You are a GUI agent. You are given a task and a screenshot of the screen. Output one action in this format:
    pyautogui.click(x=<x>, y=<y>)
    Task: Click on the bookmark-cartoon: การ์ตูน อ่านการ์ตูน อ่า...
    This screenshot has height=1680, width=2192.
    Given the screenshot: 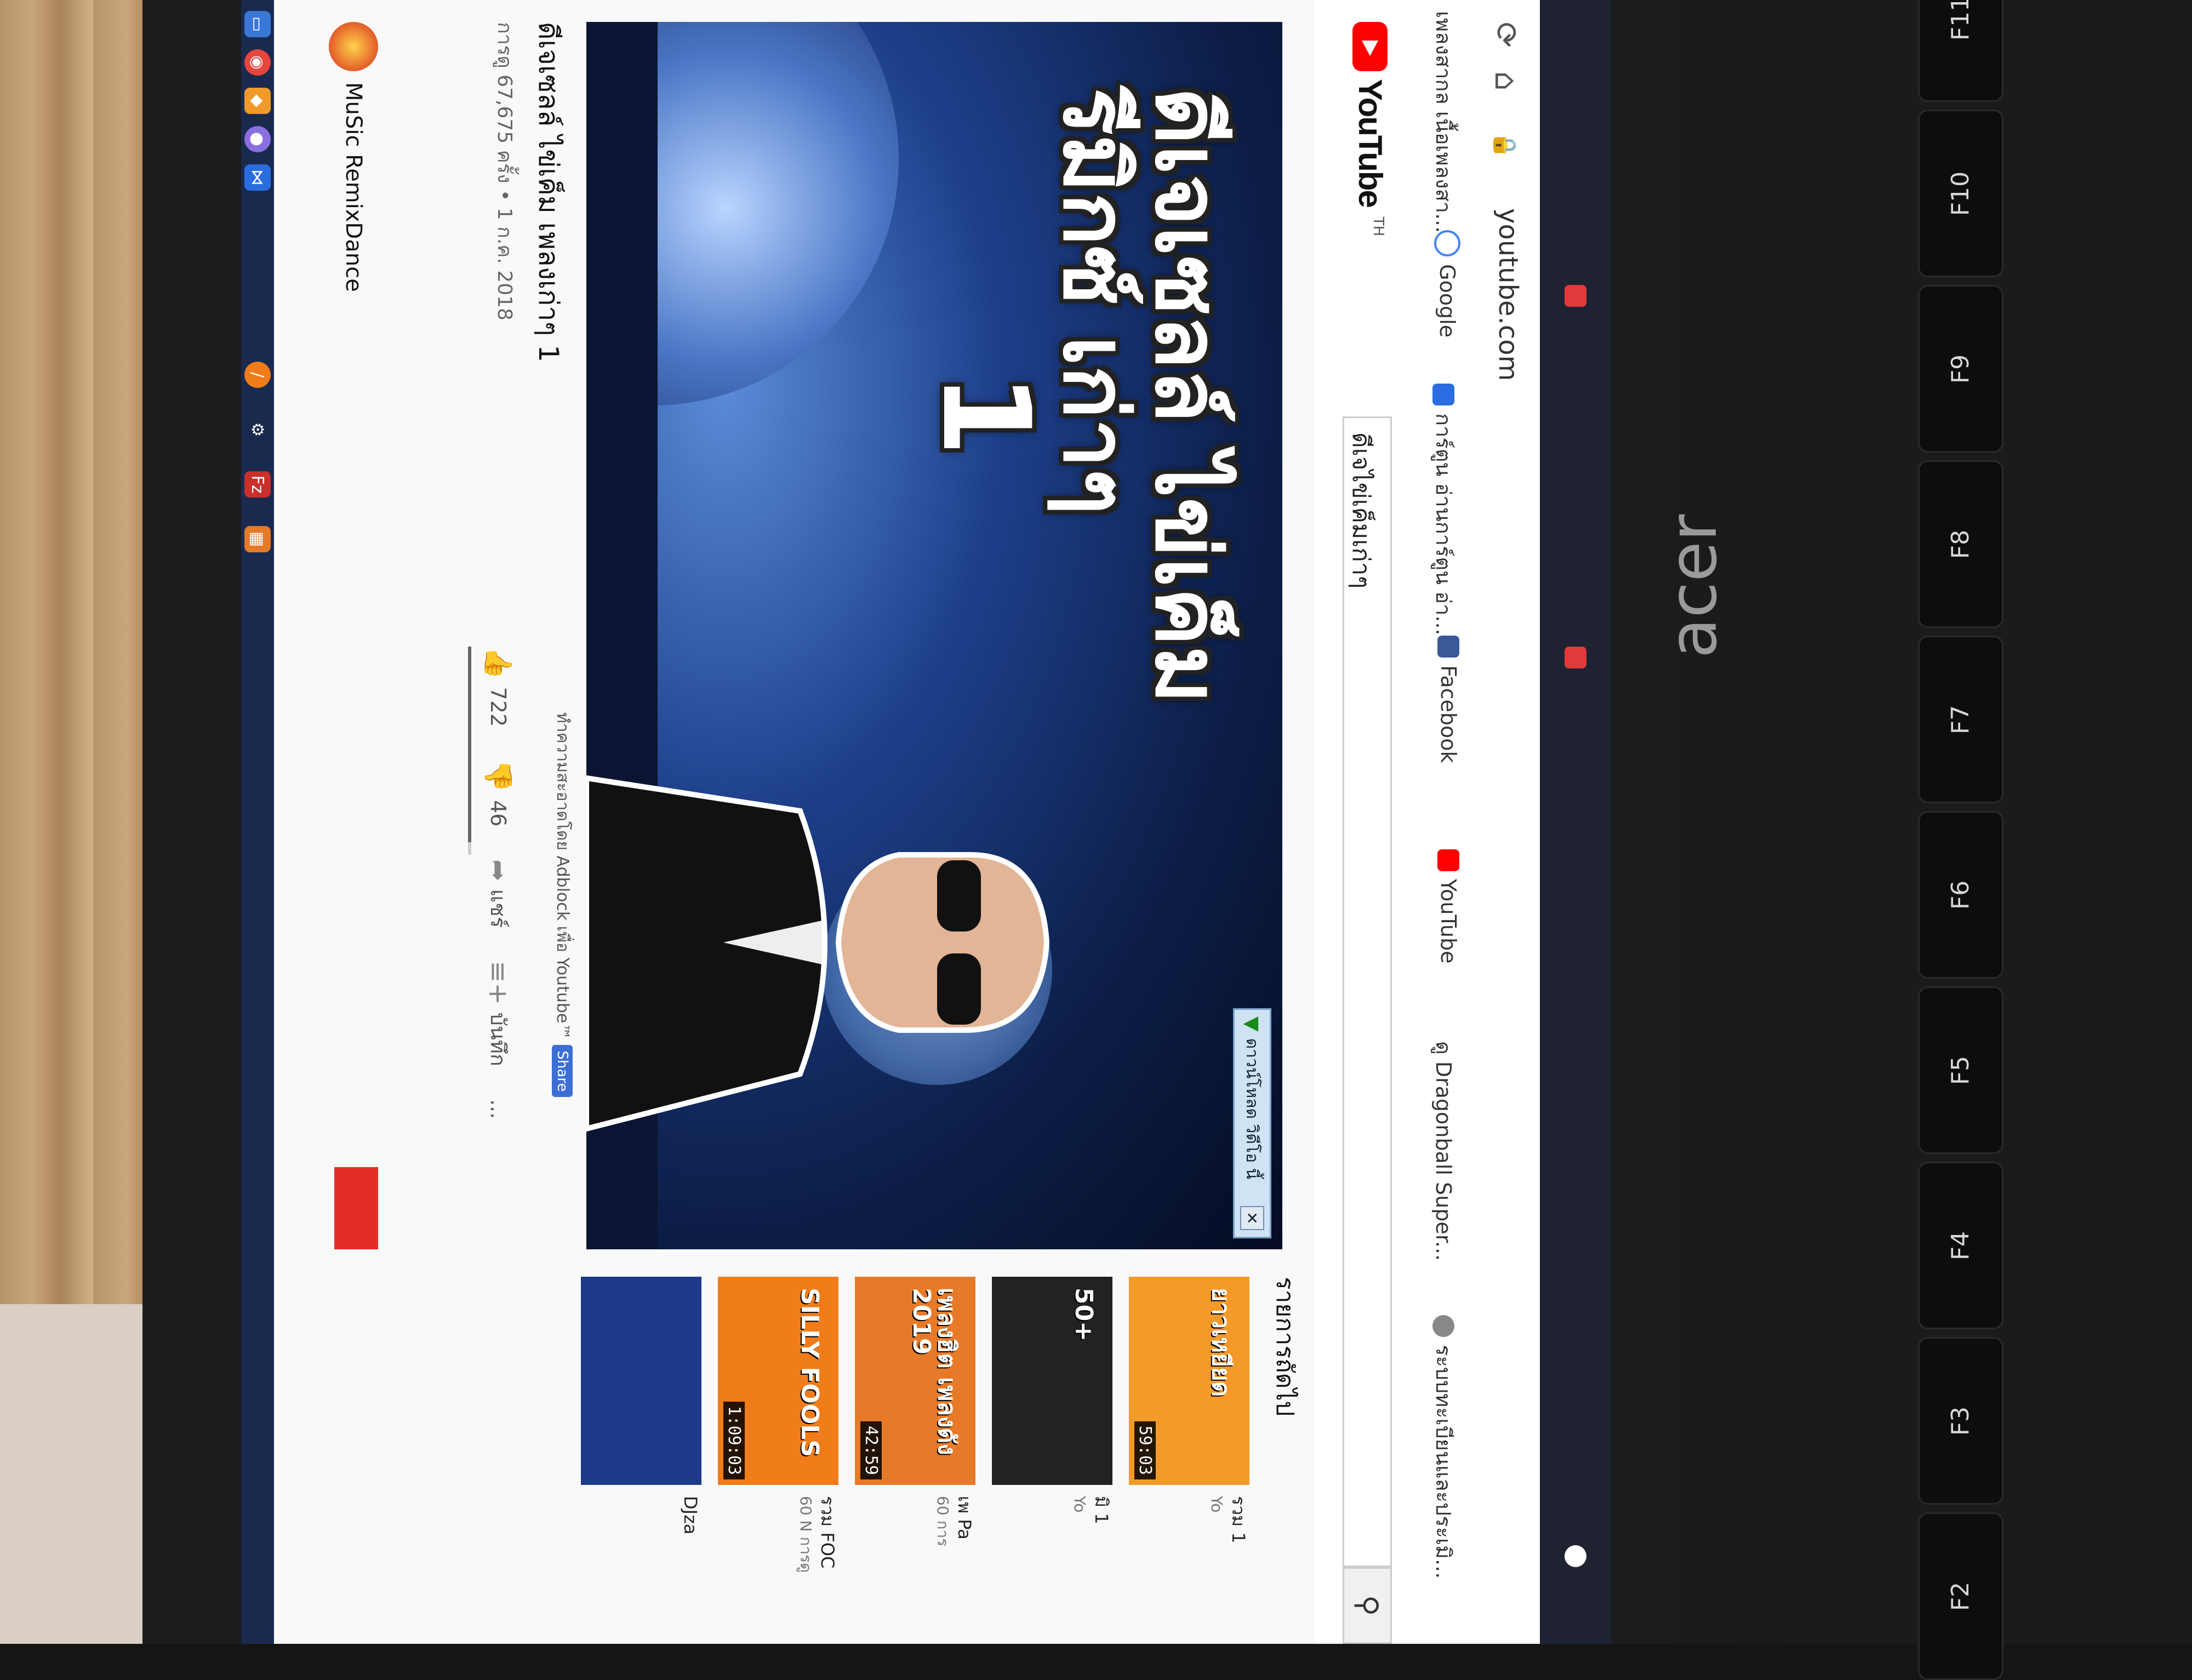 What is the action you would take?
    pyautogui.click(x=1443, y=510)
    